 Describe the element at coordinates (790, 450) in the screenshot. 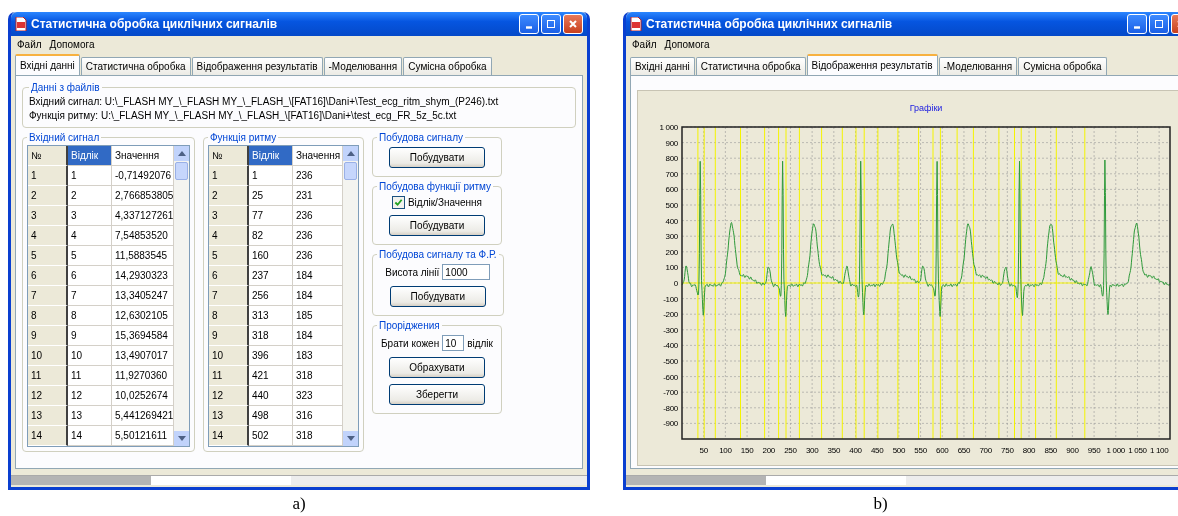

I see `axis-tick-label: 250` at that location.